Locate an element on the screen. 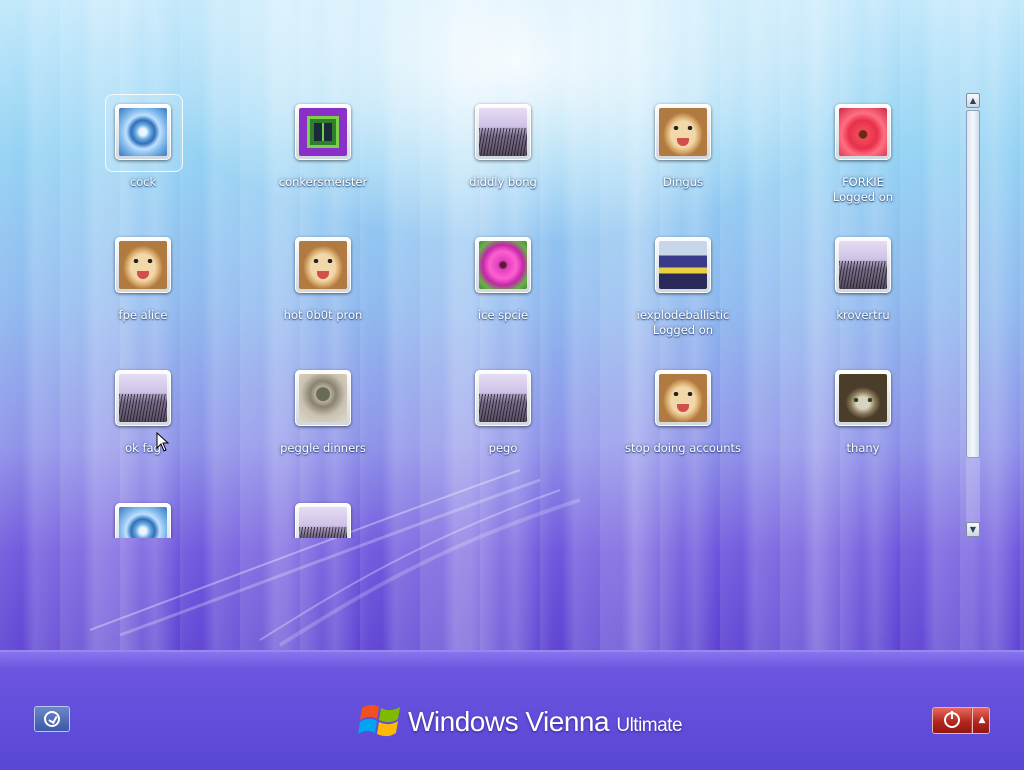 The image size is (1024, 770). power-button-group: ▲ is located at coordinates (961, 720).